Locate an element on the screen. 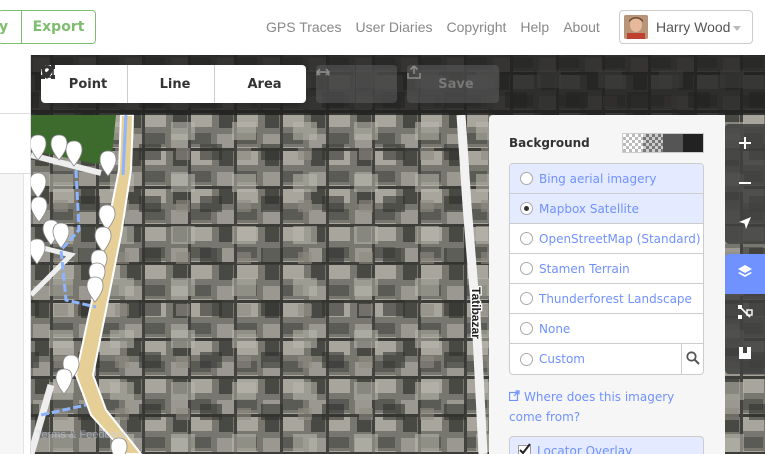 The image size is (765, 454). add-line-label: Line is located at coordinates (175, 84).